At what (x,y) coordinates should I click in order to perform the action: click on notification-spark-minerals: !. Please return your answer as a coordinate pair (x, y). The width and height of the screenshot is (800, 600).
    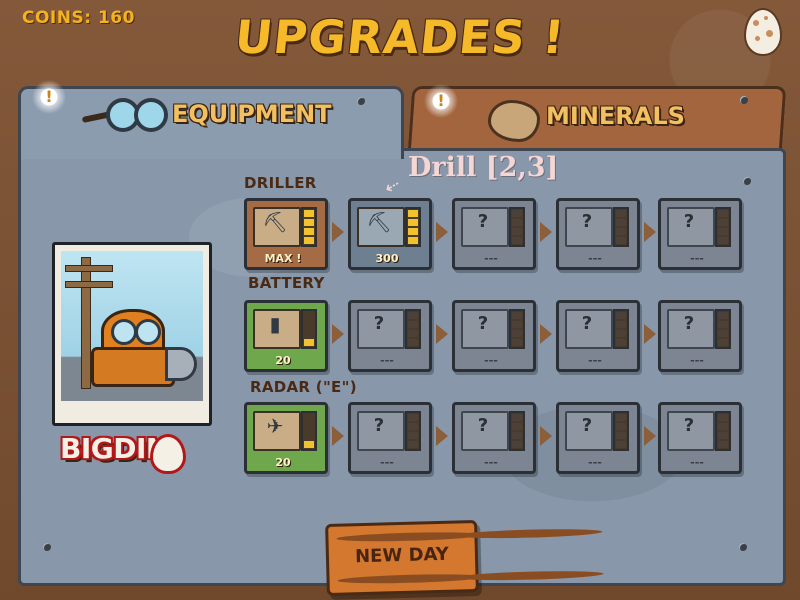
    Looking at the image, I should click on (441, 101).